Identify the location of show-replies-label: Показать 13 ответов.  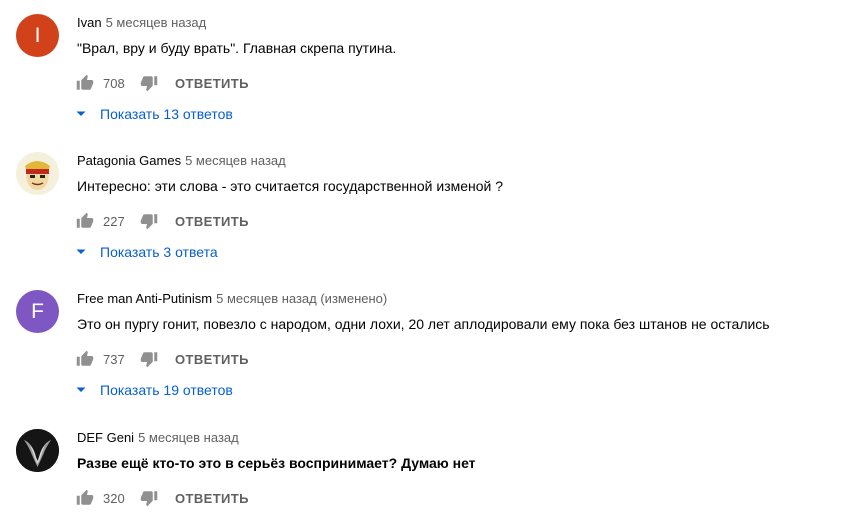
(166, 114).